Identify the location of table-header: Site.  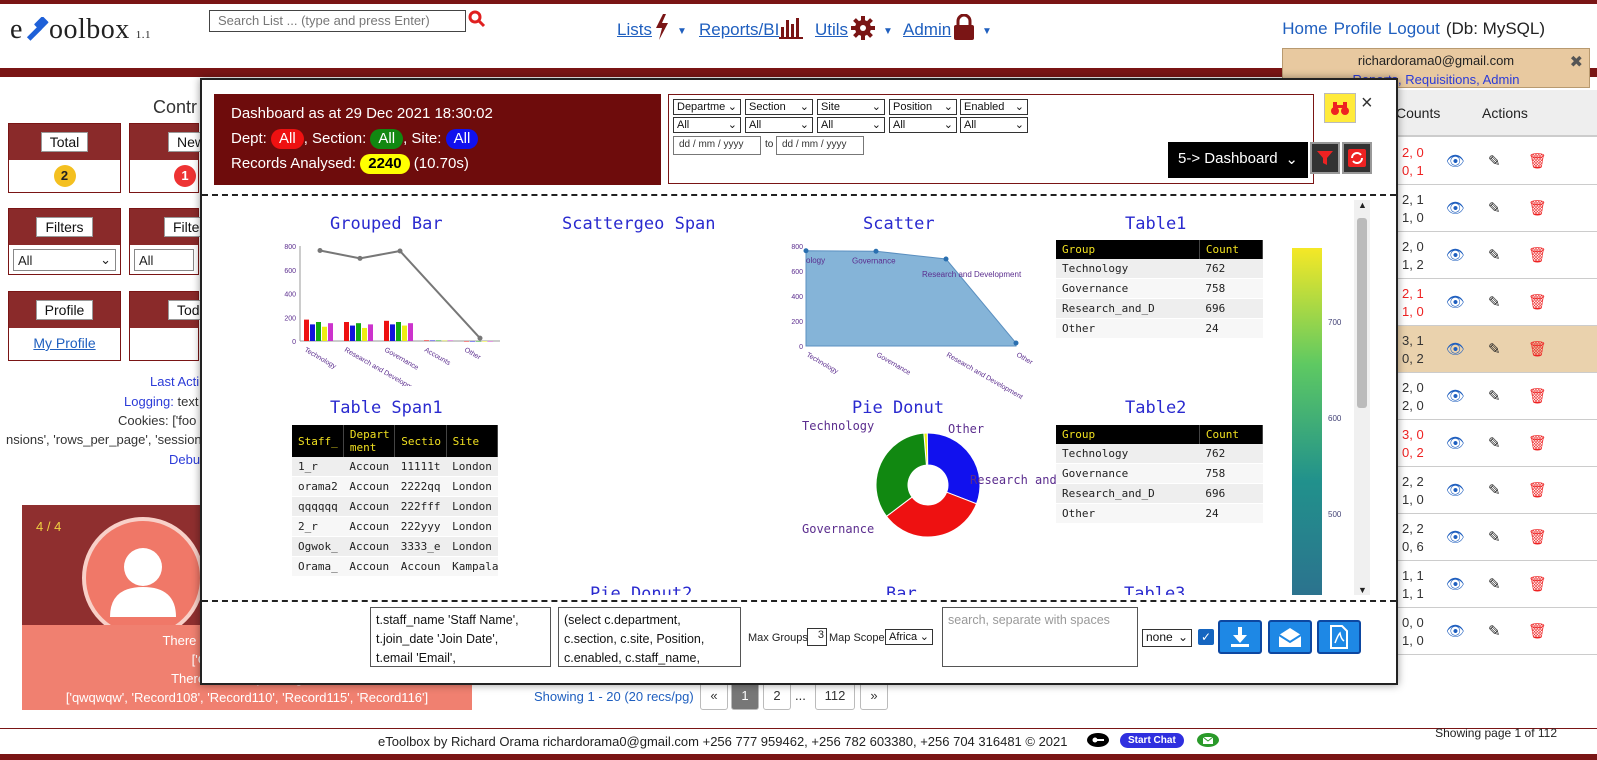
(472, 441).